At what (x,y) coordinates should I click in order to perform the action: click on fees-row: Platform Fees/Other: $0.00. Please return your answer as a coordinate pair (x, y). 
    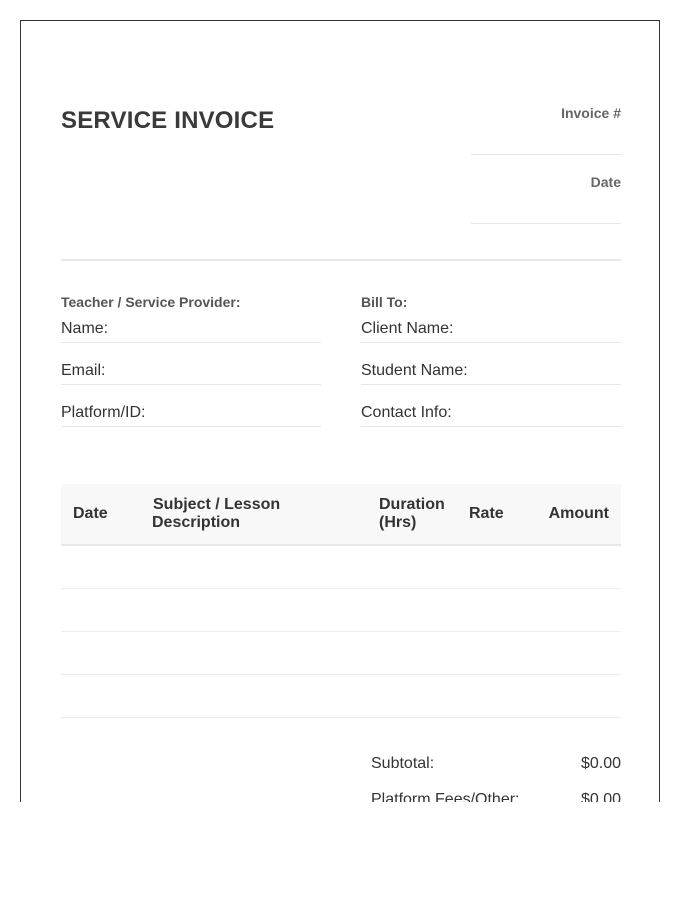
    Looking at the image, I should click on (496, 796).